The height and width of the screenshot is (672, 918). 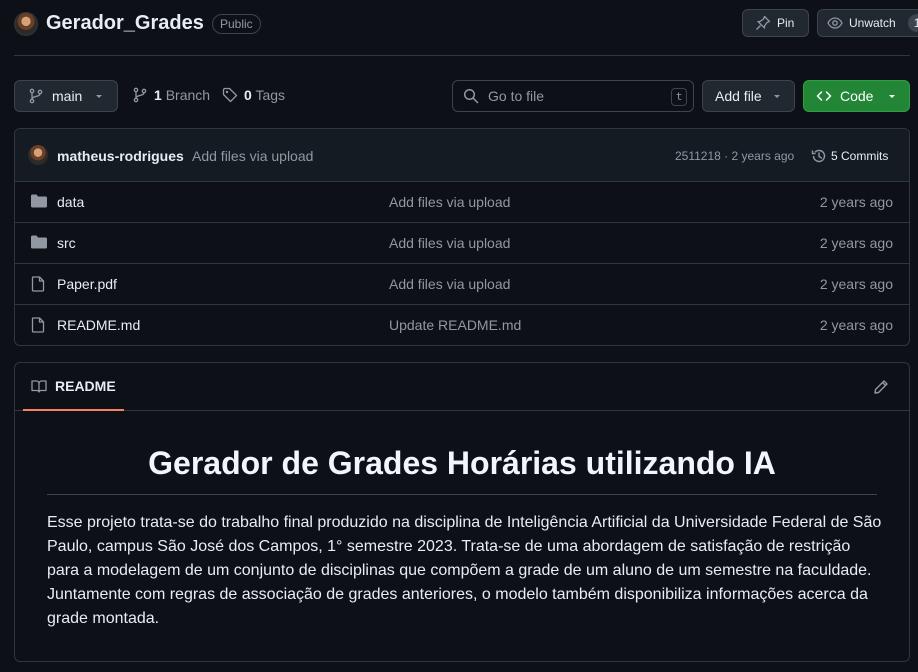 I want to click on search-icon, so click(x=471, y=96).